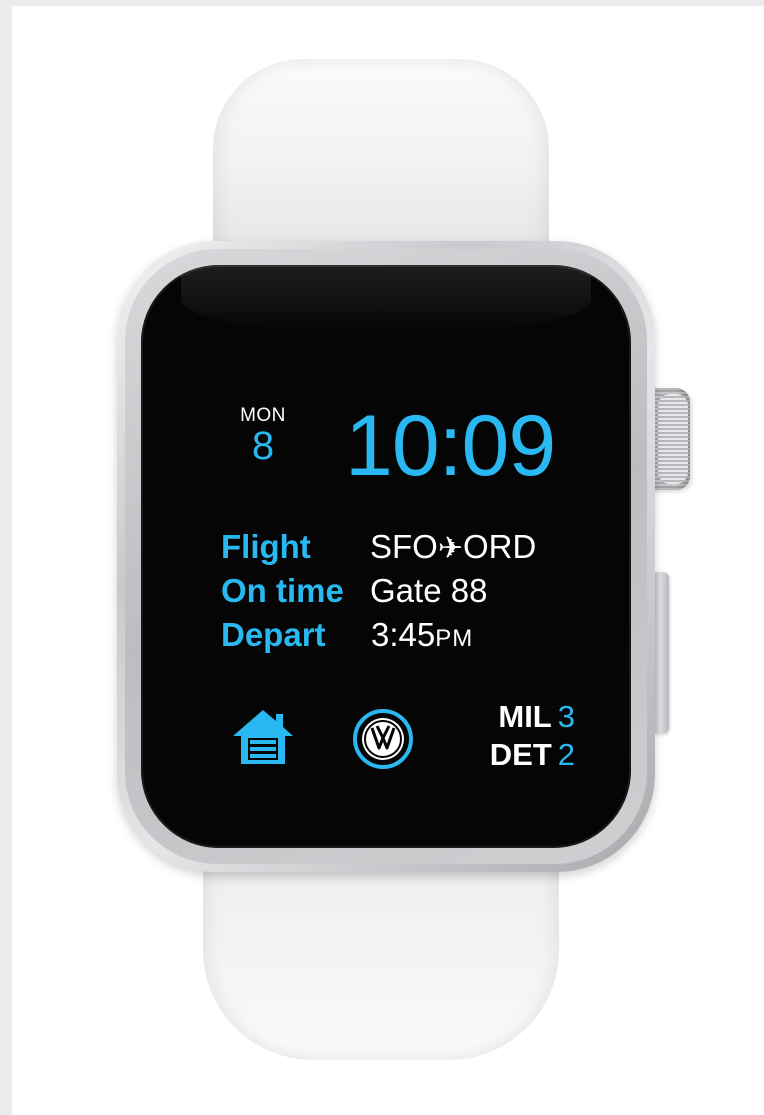 This screenshot has width=764, height=1115. I want to click on garage-home-icon-graphic, so click(263, 737).